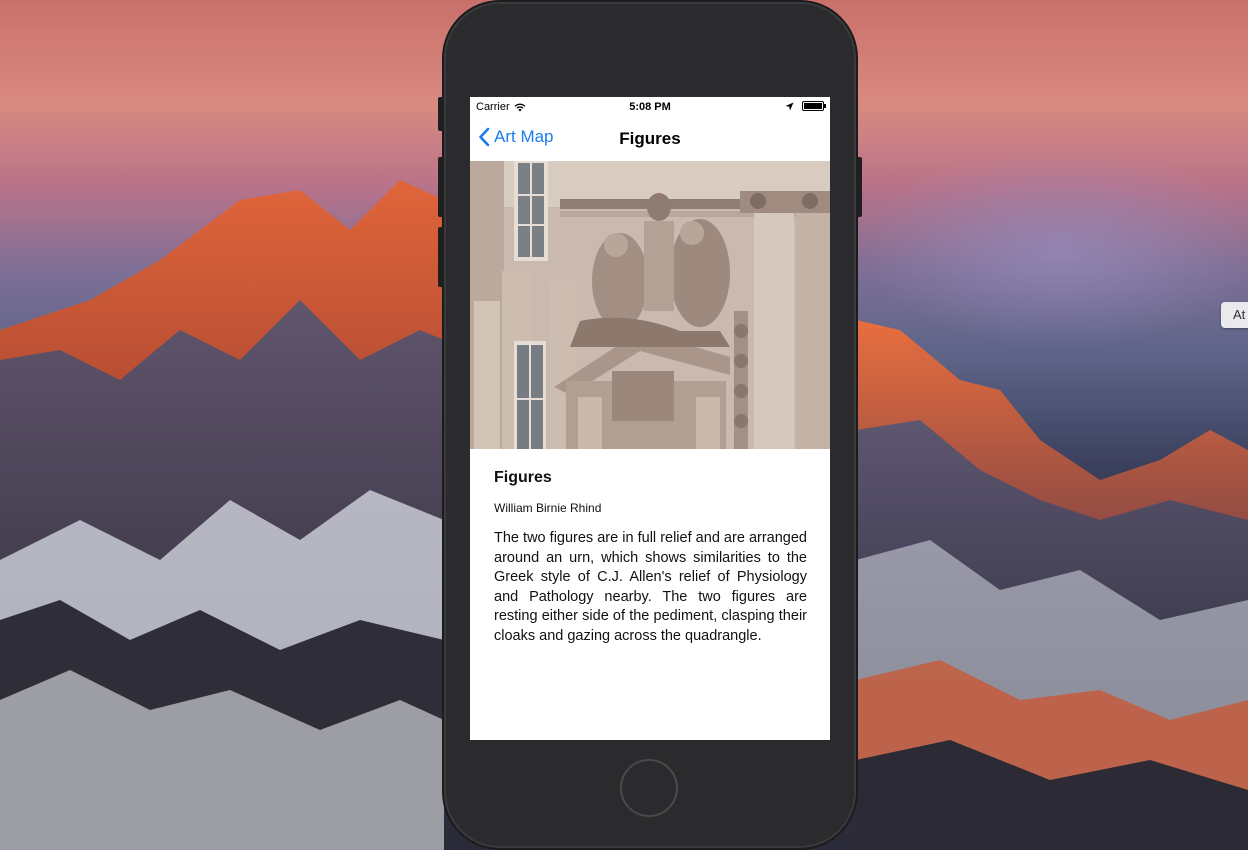  Describe the element at coordinates (1234, 315) in the screenshot. I see `side-panel-tab: At` at that location.